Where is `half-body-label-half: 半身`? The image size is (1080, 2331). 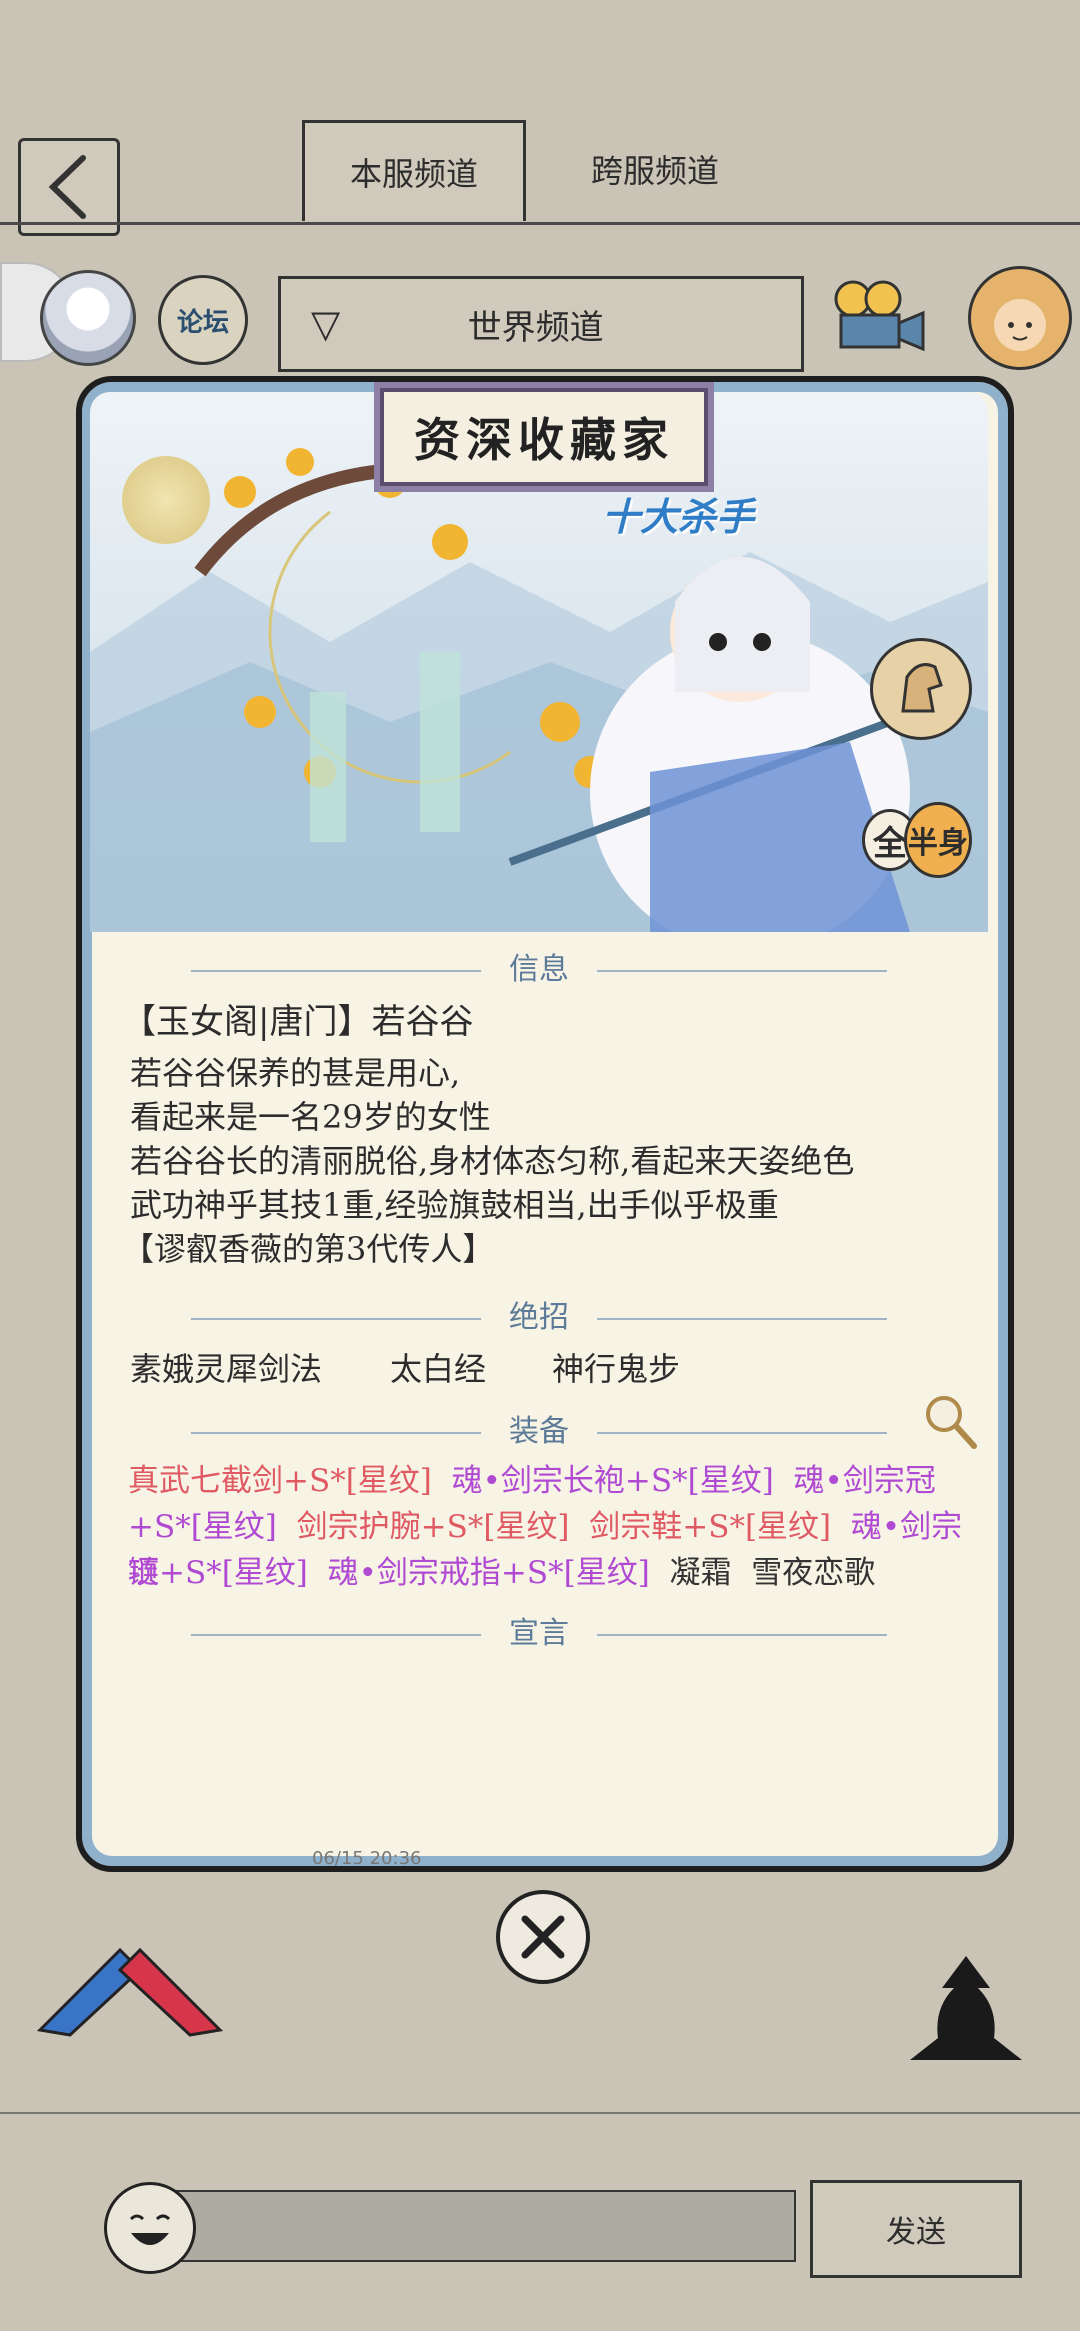 half-body-label-half: 半身 is located at coordinates (937, 840).